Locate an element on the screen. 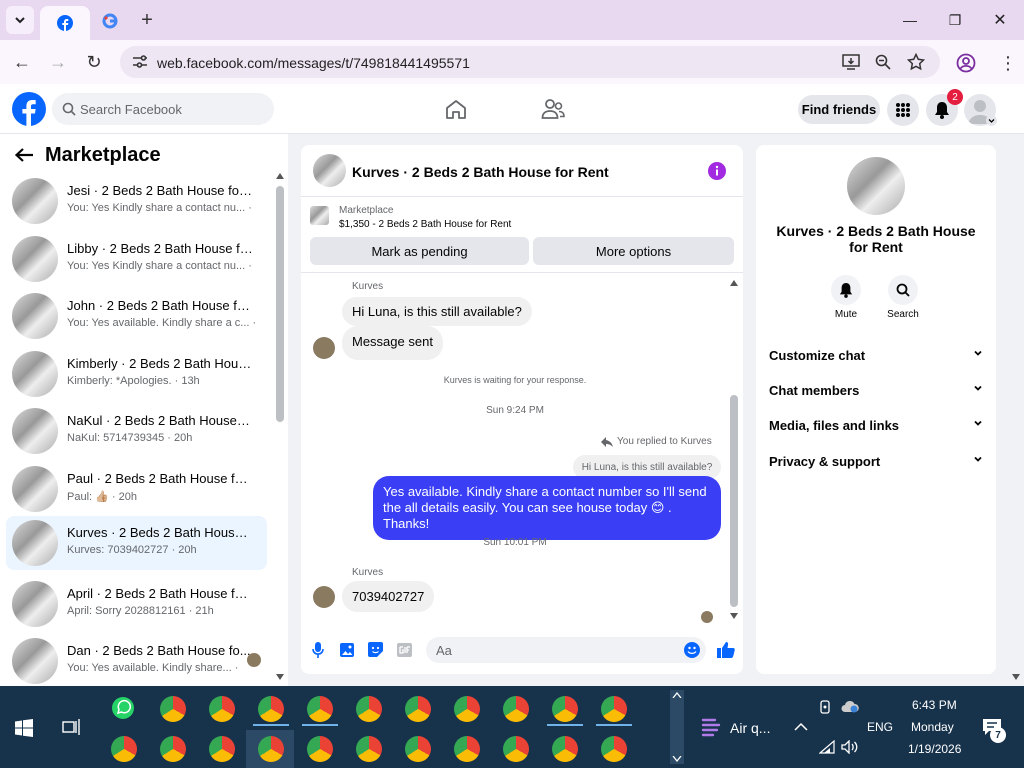 This screenshot has height=768, width=1024. onedrive-icon is located at coordinates (850, 707).